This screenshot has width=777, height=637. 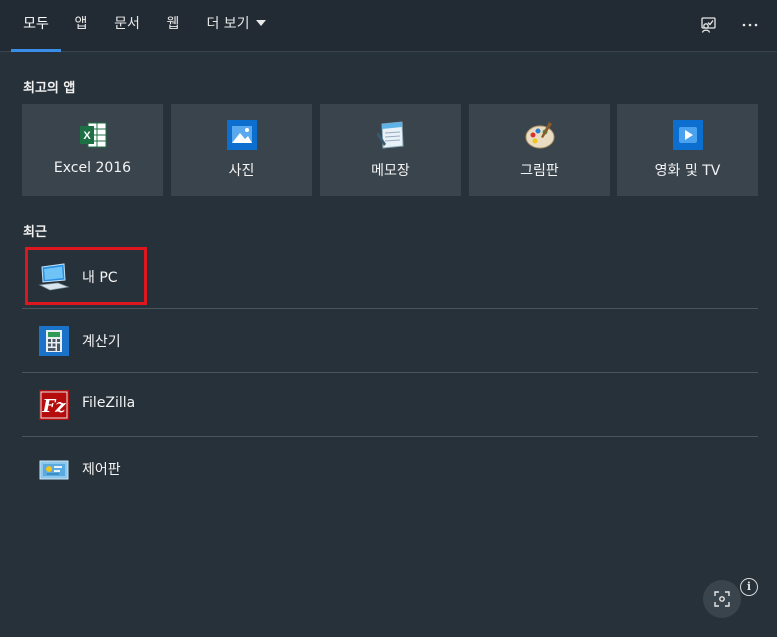 What do you see at coordinates (109, 403) in the screenshot?
I see `recent-item-label: FileZilla` at bounding box center [109, 403].